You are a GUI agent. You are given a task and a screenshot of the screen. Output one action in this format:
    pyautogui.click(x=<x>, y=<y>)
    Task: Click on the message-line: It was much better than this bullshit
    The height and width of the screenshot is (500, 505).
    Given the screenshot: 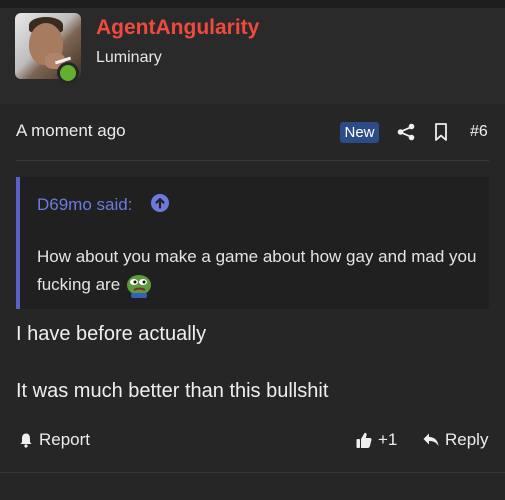 What is the action you would take?
    pyautogui.click(x=172, y=391)
    